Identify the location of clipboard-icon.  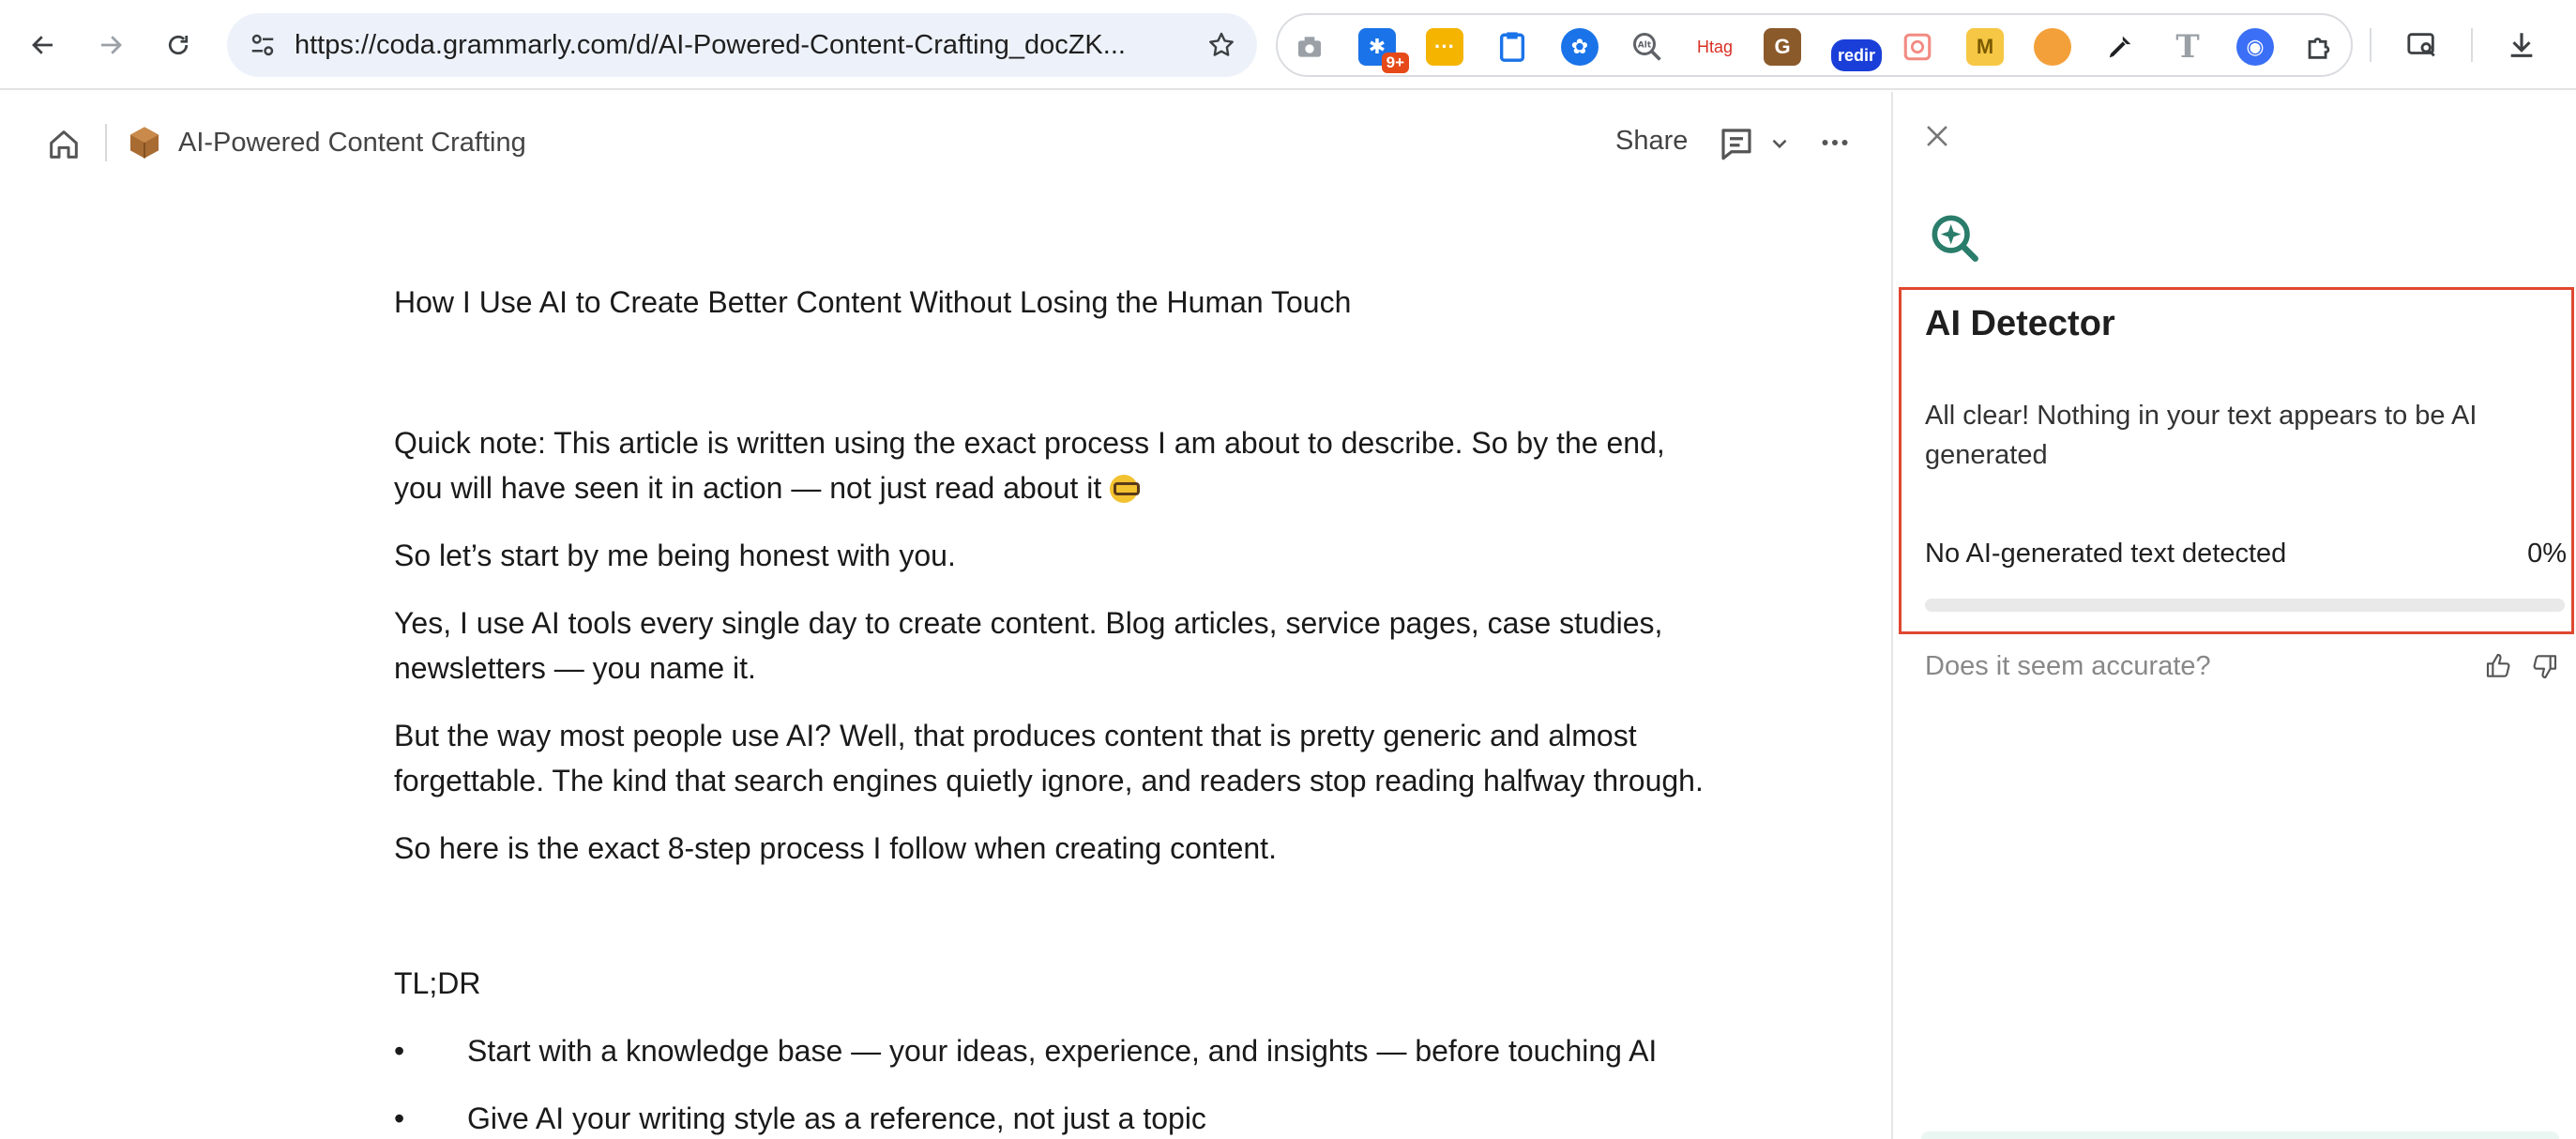
(1512, 47).